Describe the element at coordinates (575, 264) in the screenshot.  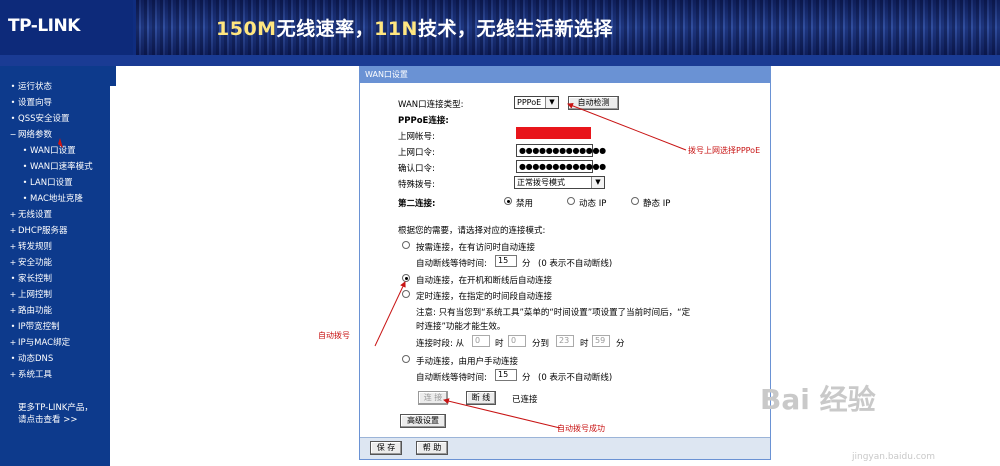
I see `idle-note: (0 表示不自动断线)` at that location.